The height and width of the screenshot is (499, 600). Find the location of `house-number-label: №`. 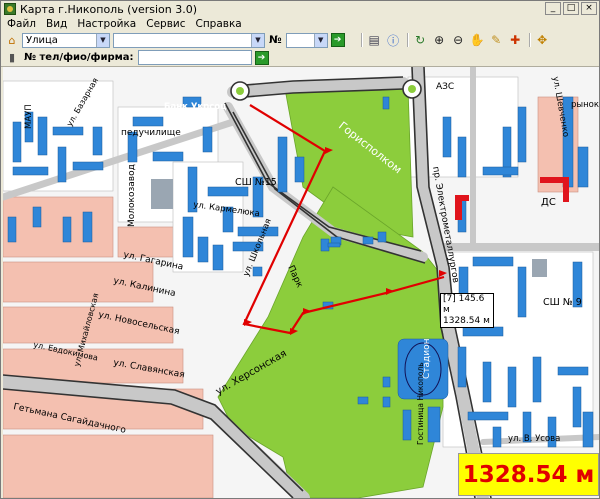

house-number-label: № is located at coordinates (275, 40).